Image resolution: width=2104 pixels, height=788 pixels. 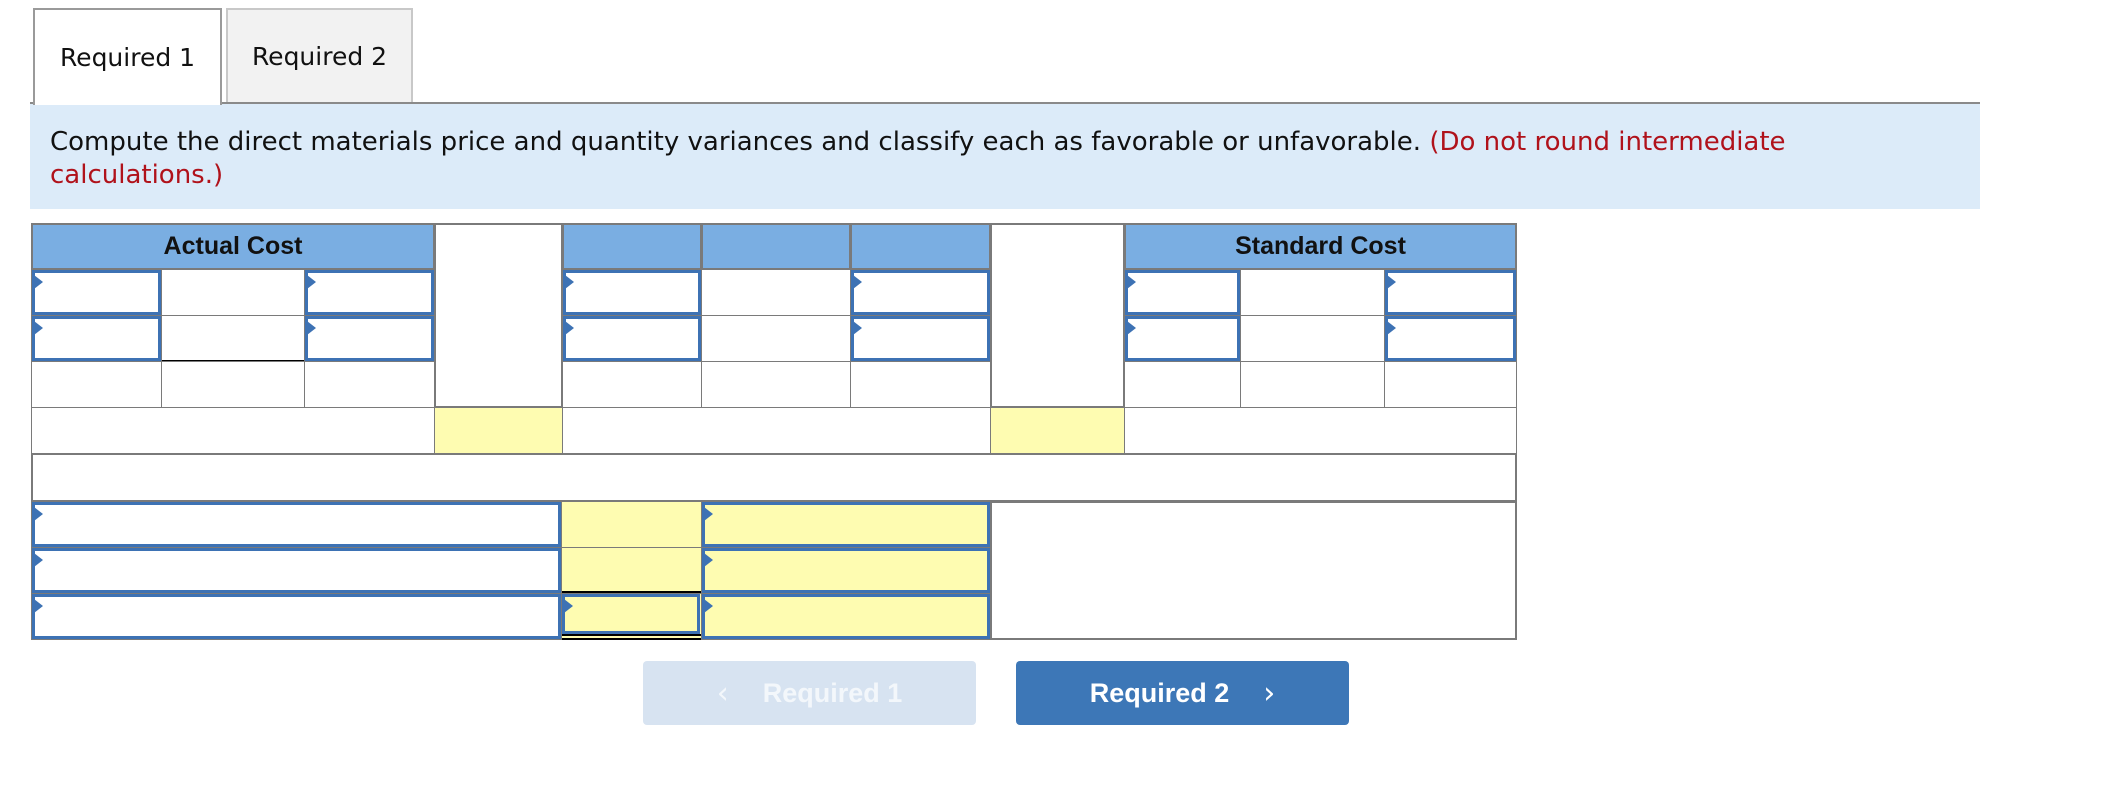 I want to click on summary-row1-type-dropdown, so click(x=846, y=524).